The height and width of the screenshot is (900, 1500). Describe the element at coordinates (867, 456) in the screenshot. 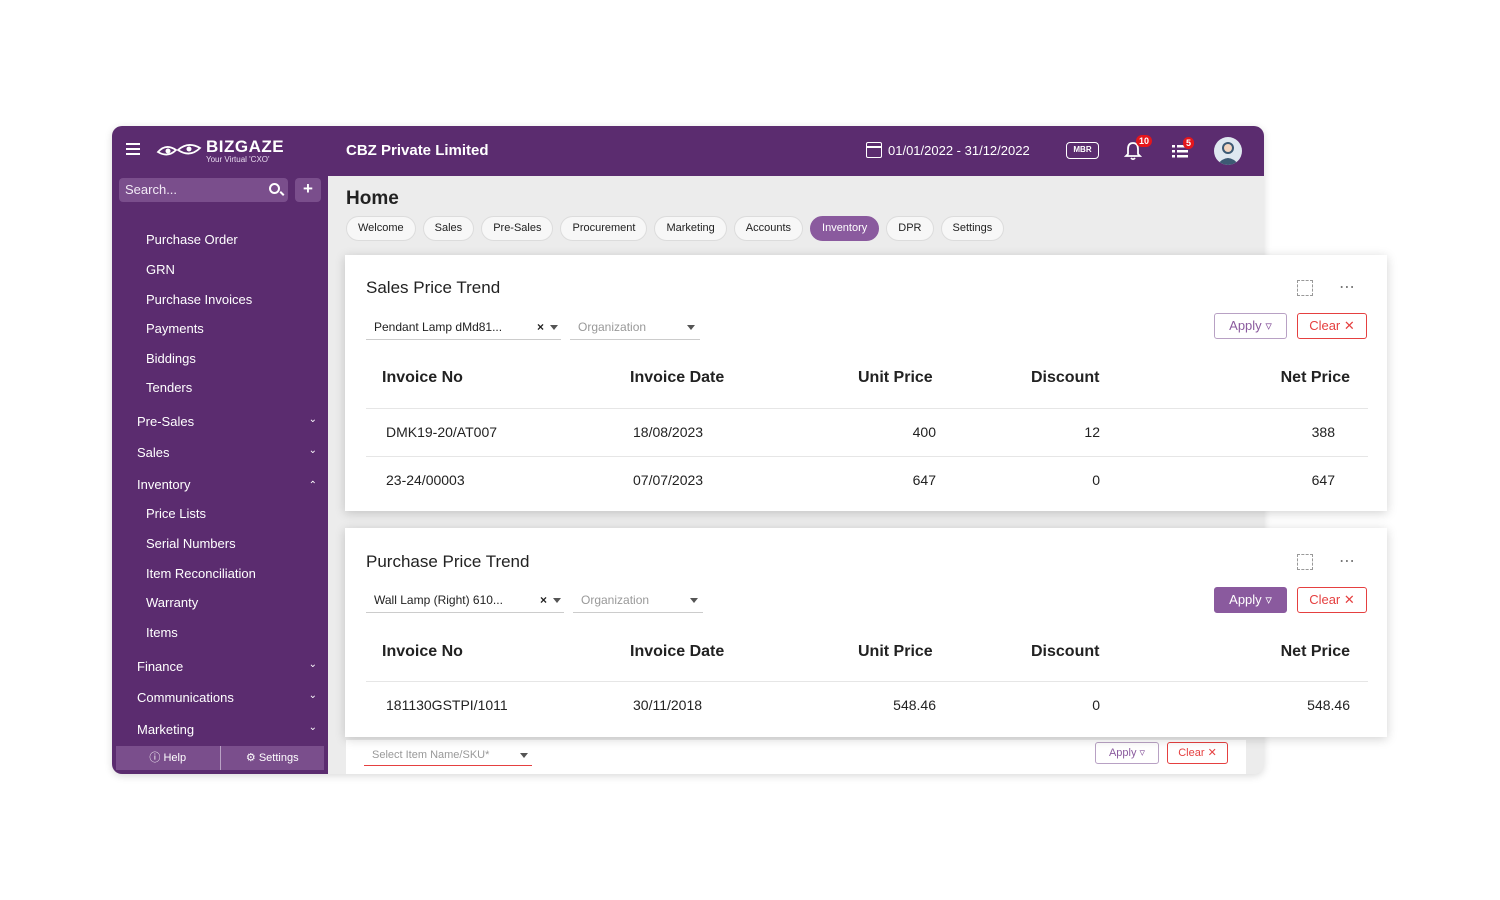

I see `divider` at that location.